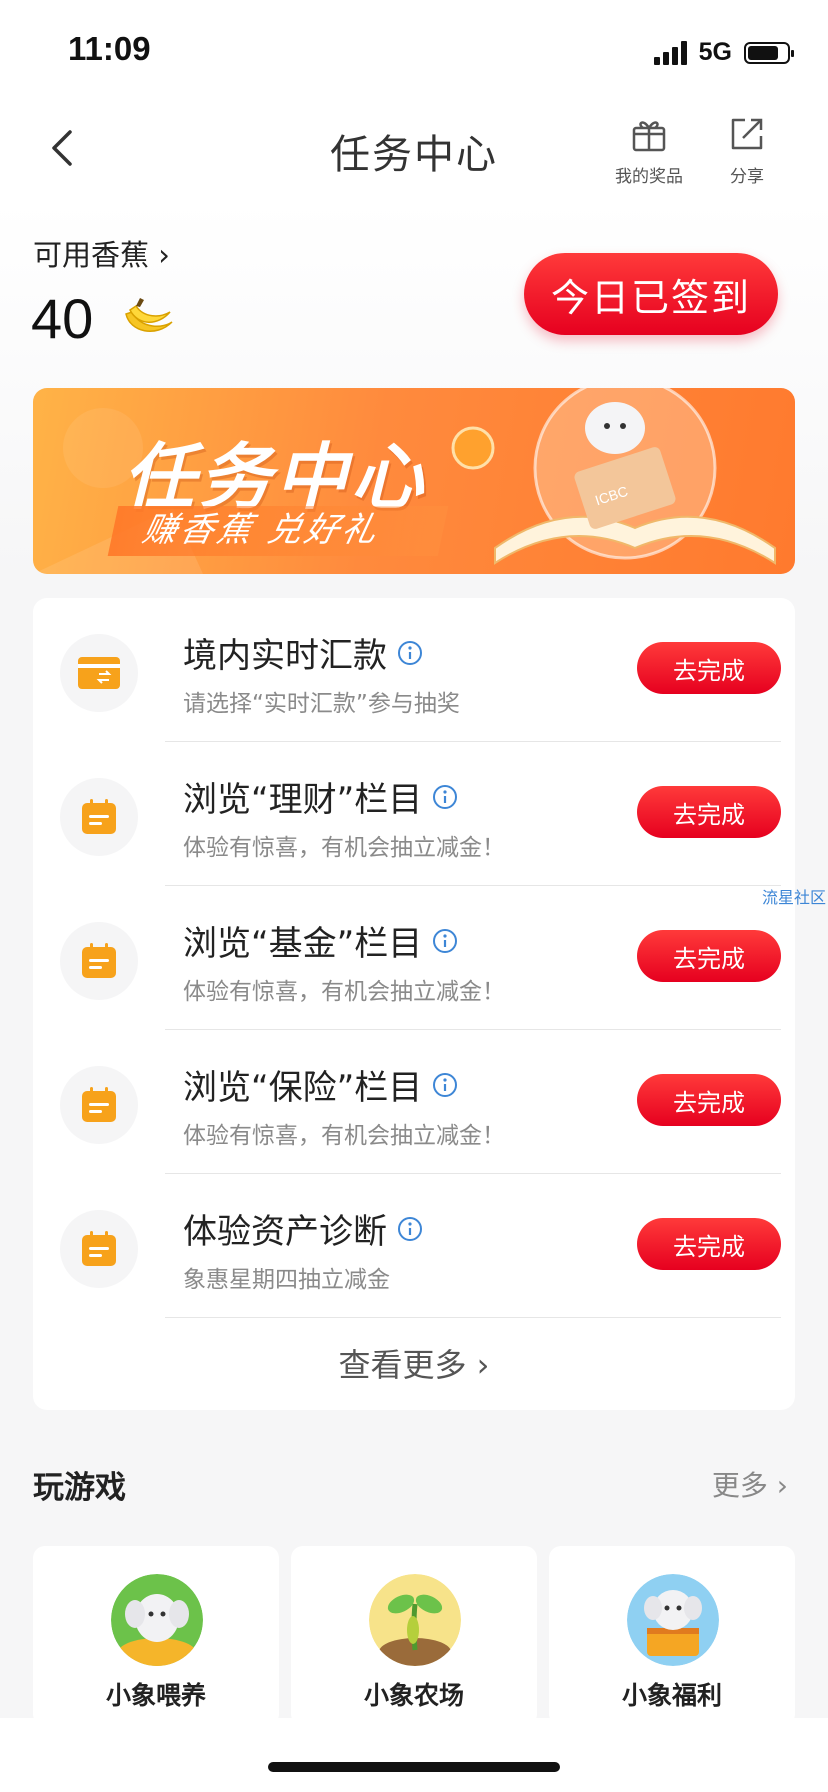  I want to click on my-prizes-button: 我的奖品, so click(649, 150).